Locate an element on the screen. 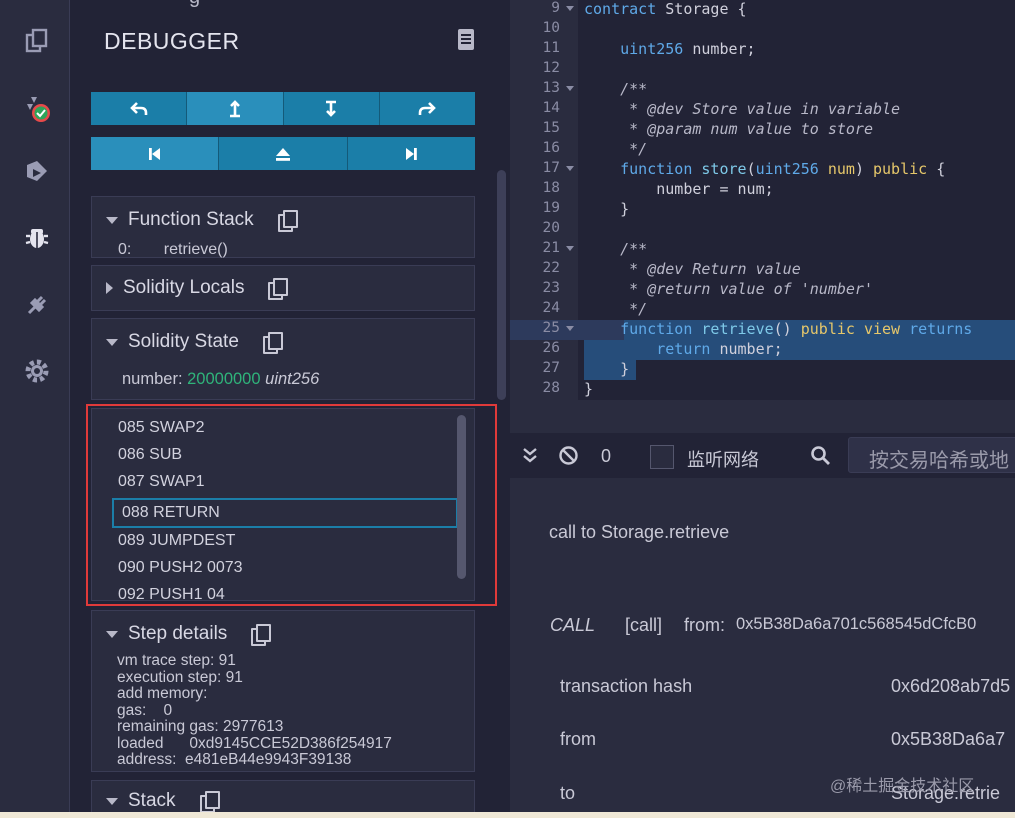  jump-next-breakpoint-button is located at coordinates (411, 153).